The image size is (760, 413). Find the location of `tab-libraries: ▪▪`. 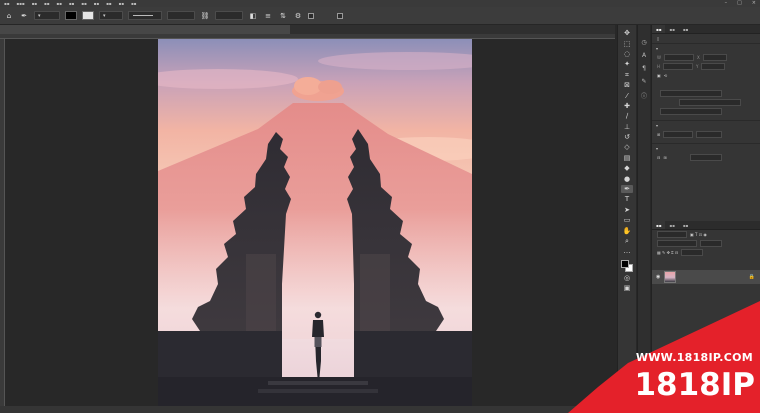

tab-libraries: ▪▪ is located at coordinates (685, 29).